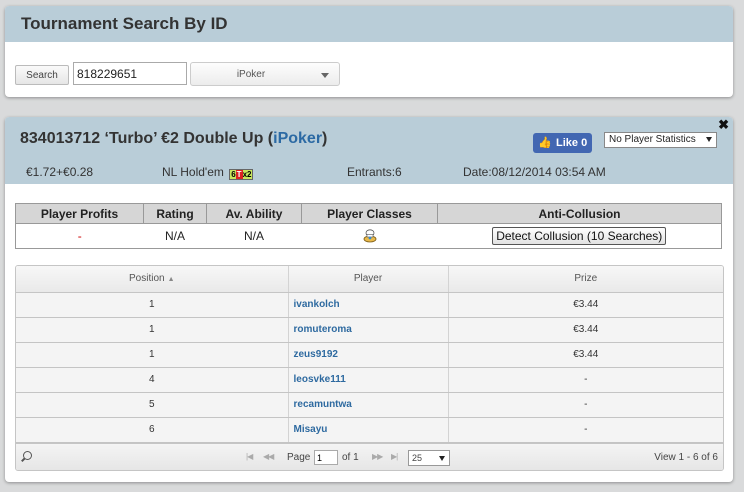 The height and width of the screenshot is (492, 744). I want to click on search-panel-header: Tournament Search By ID, so click(369, 24).